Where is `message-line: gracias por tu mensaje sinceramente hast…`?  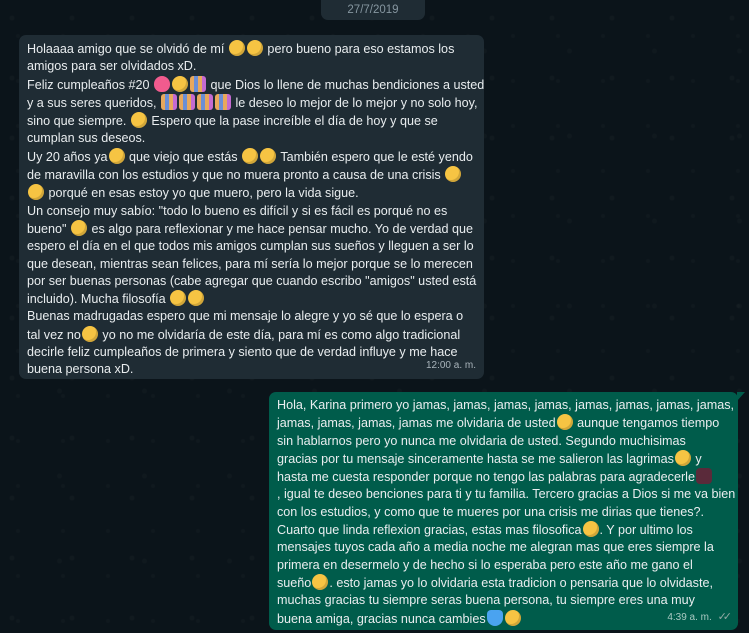
message-line: gracias por tu mensaje sinceramente hast… is located at coordinates (489, 457).